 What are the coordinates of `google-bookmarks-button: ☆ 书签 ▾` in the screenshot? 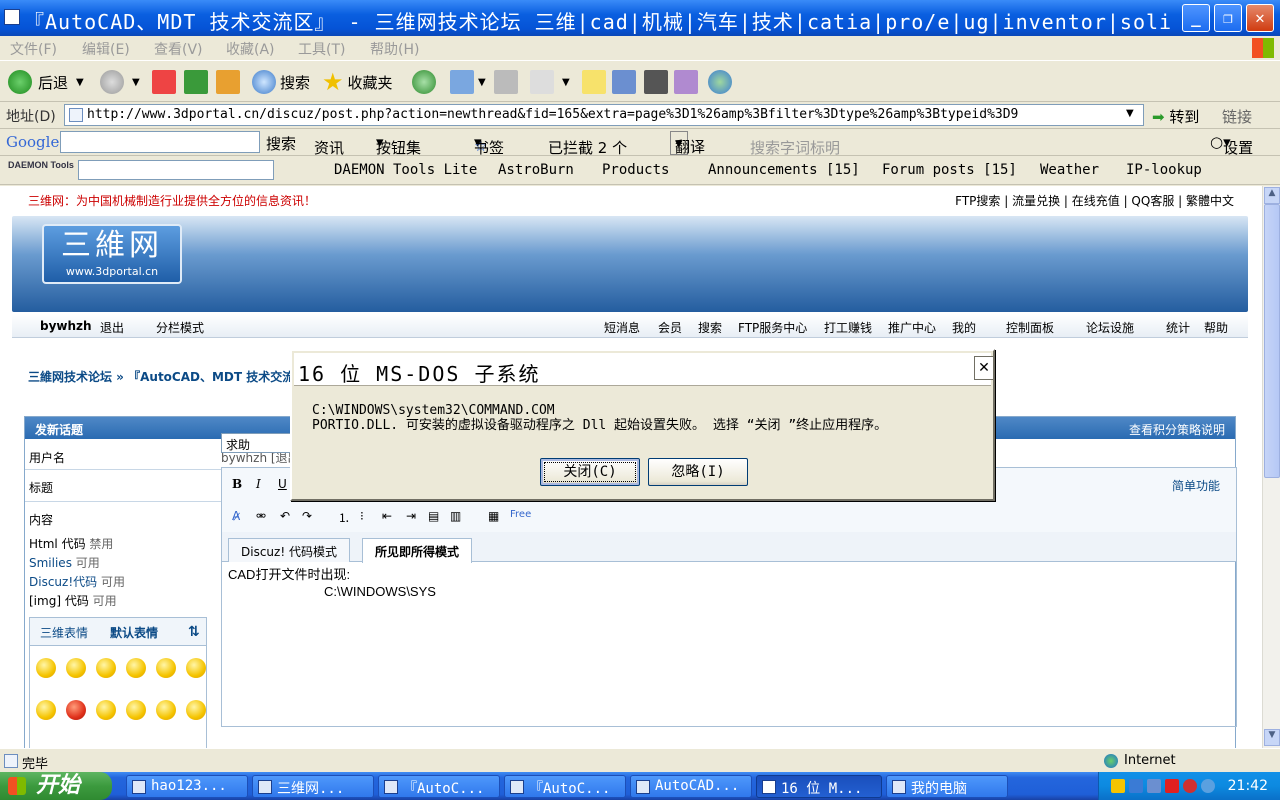 It's located at (489, 145).